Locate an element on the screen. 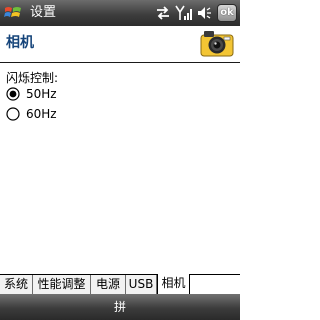 This screenshot has height=320, width=320. tab-usb: USB is located at coordinates (141, 284).